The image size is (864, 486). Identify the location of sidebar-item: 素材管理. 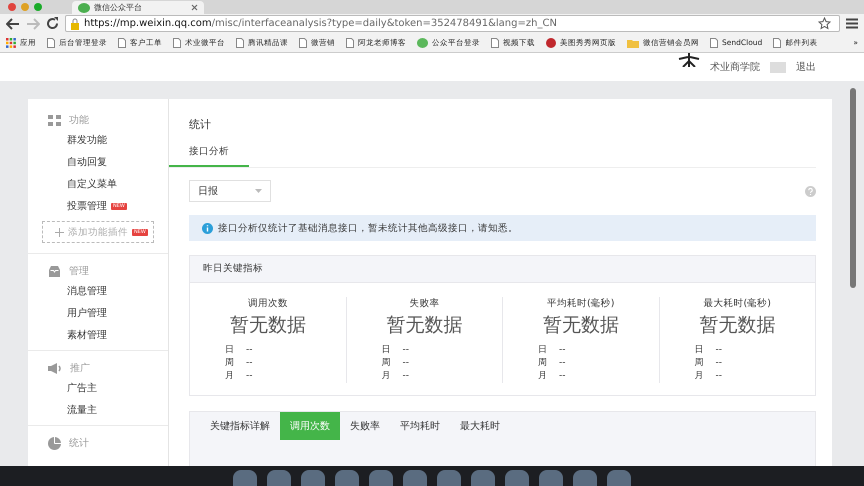
(98, 335).